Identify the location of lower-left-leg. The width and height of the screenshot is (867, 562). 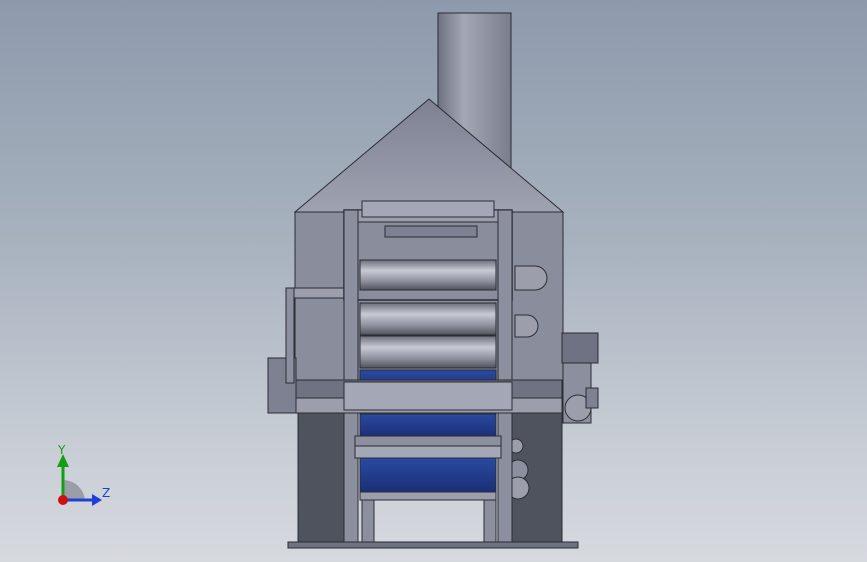
(368, 524).